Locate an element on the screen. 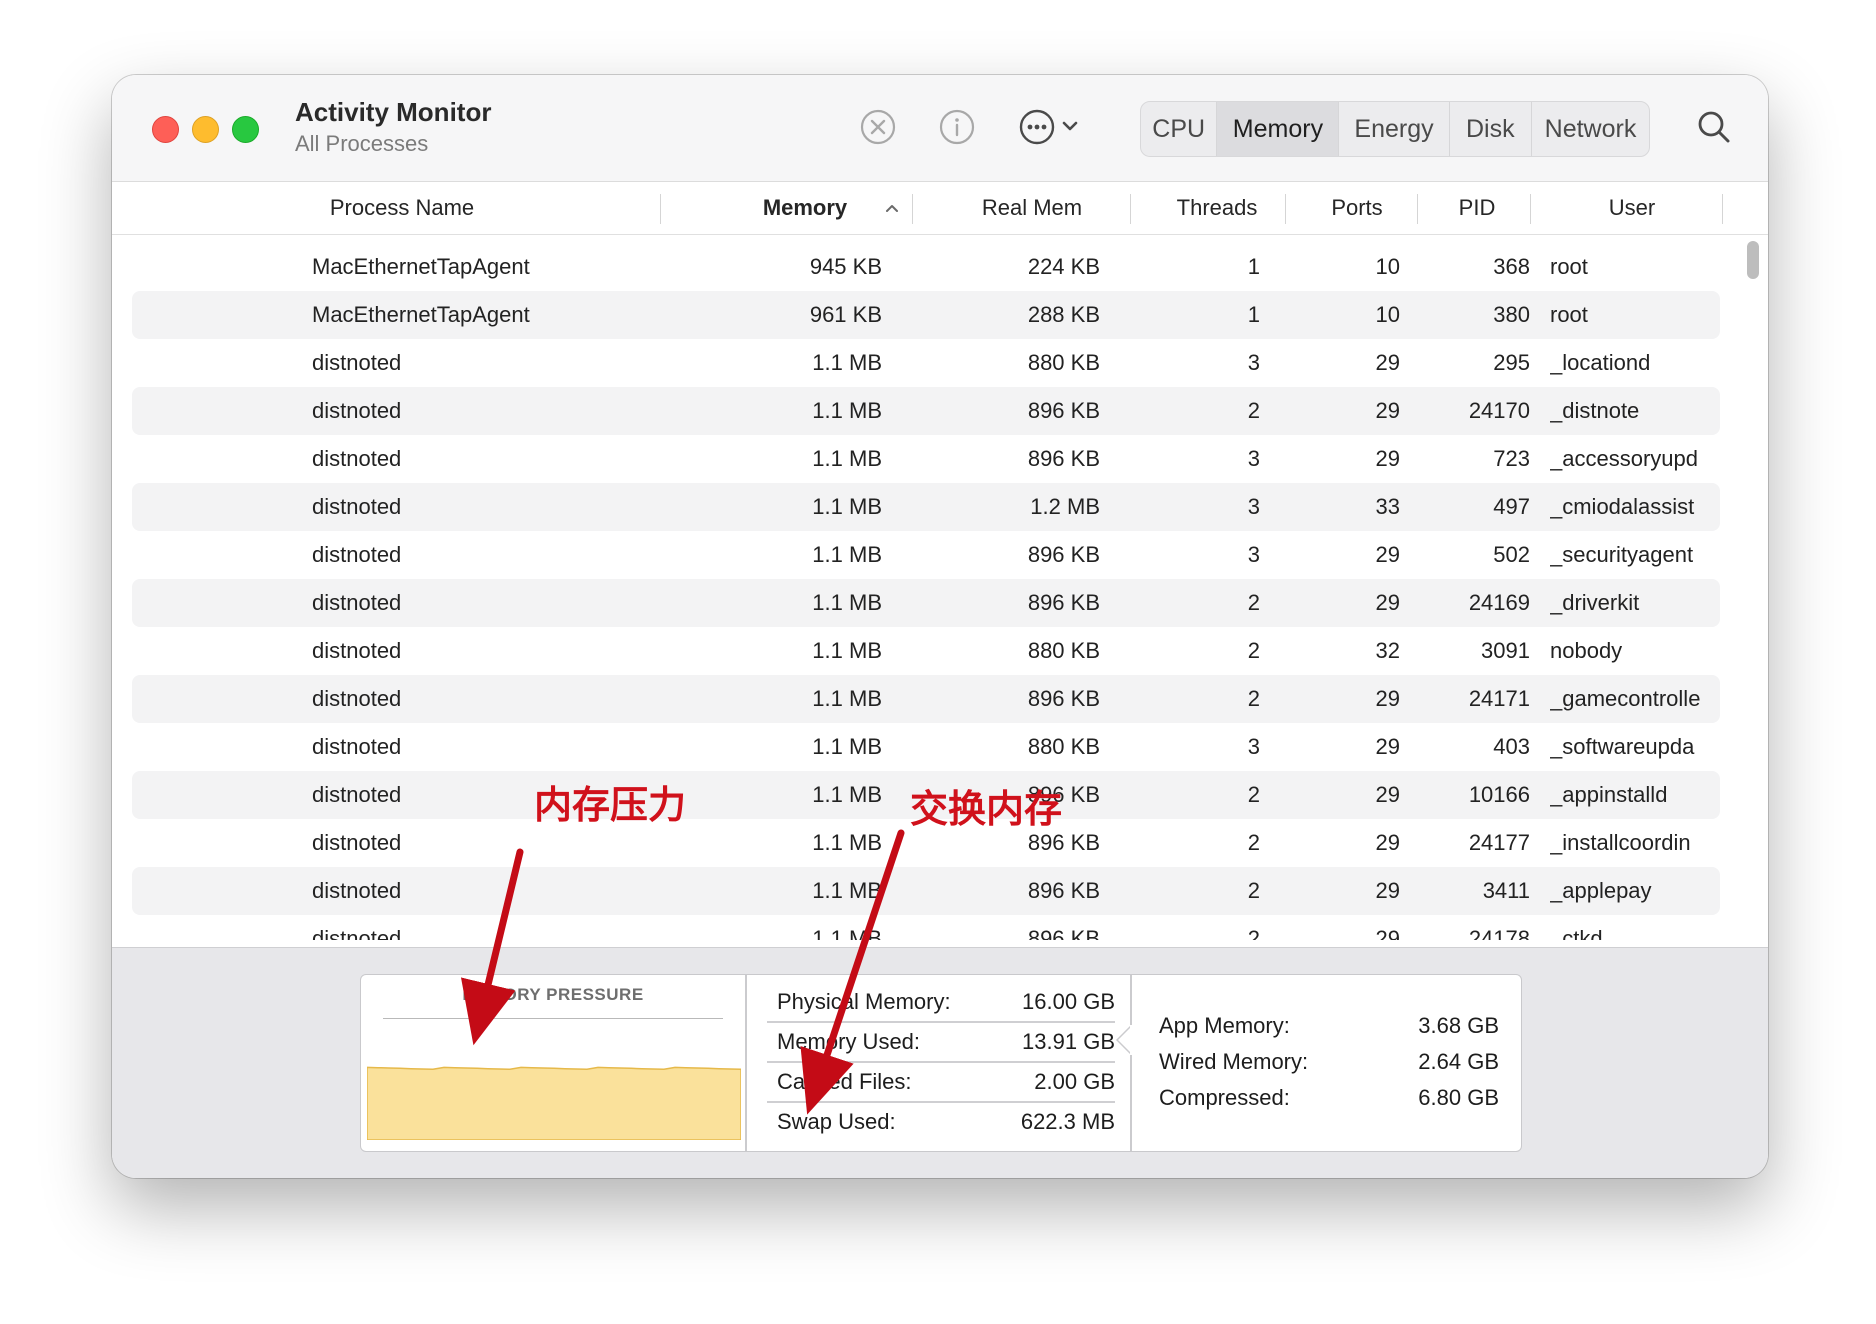 The image size is (1876, 1324). table-row: distnoted 1.1 MB 880 KB 3 29 403 _softwareupda is located at coordinates (926, 747).